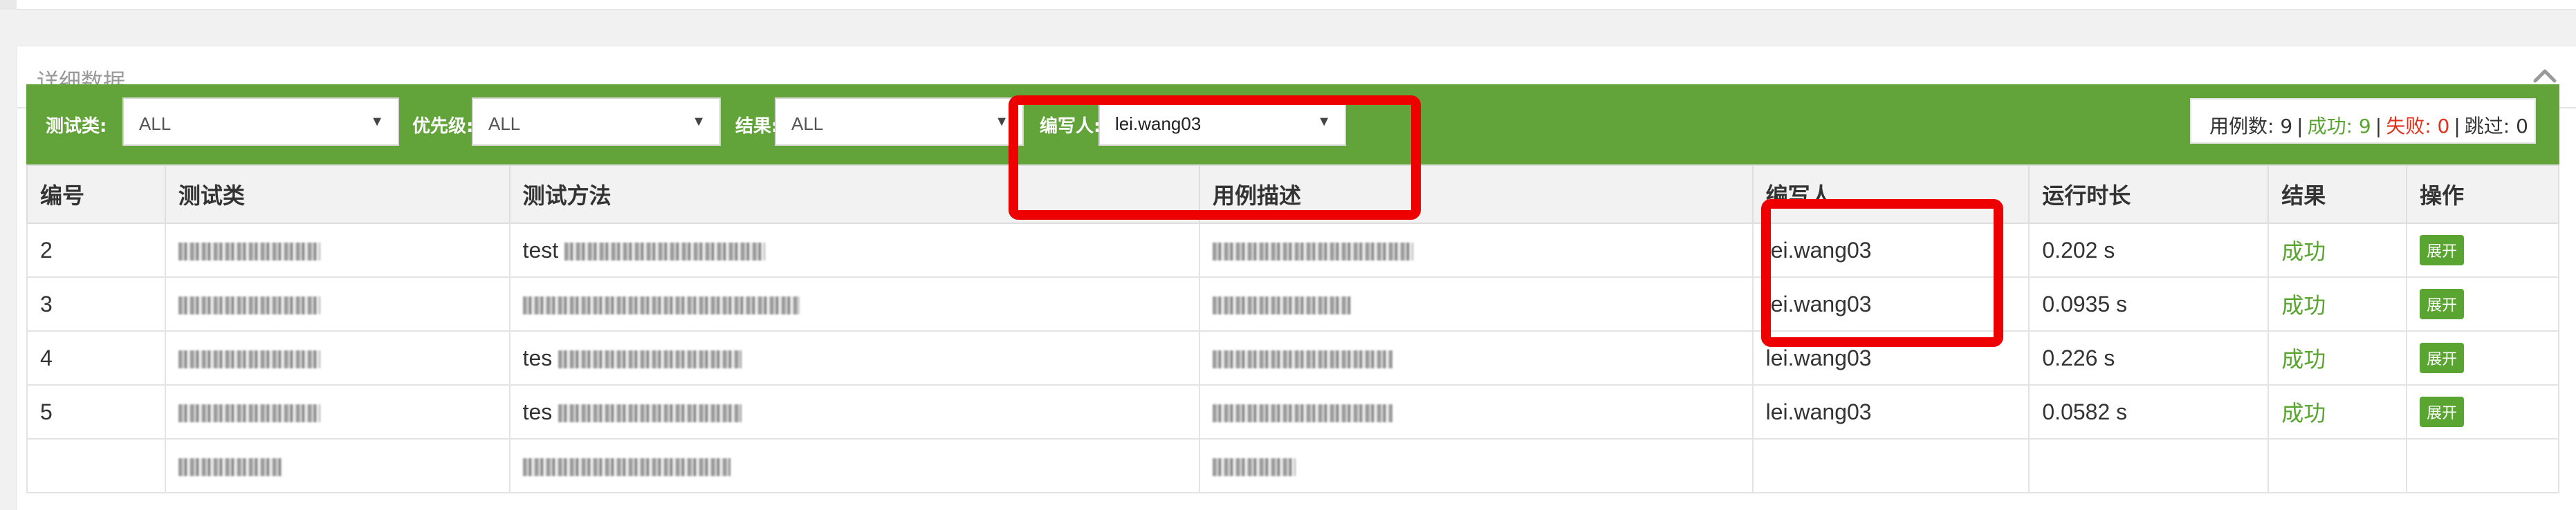  What do you see at coordinates (2149, 465) in the screenshot?
I see `row-duration` at bounding box center [2149, 465].